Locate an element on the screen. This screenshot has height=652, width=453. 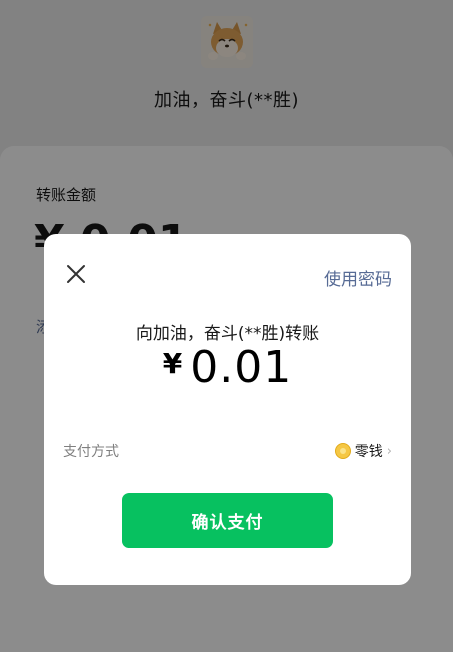
payment-method-row: 支付方式 零钱 › is located at coordinates (227, 451).